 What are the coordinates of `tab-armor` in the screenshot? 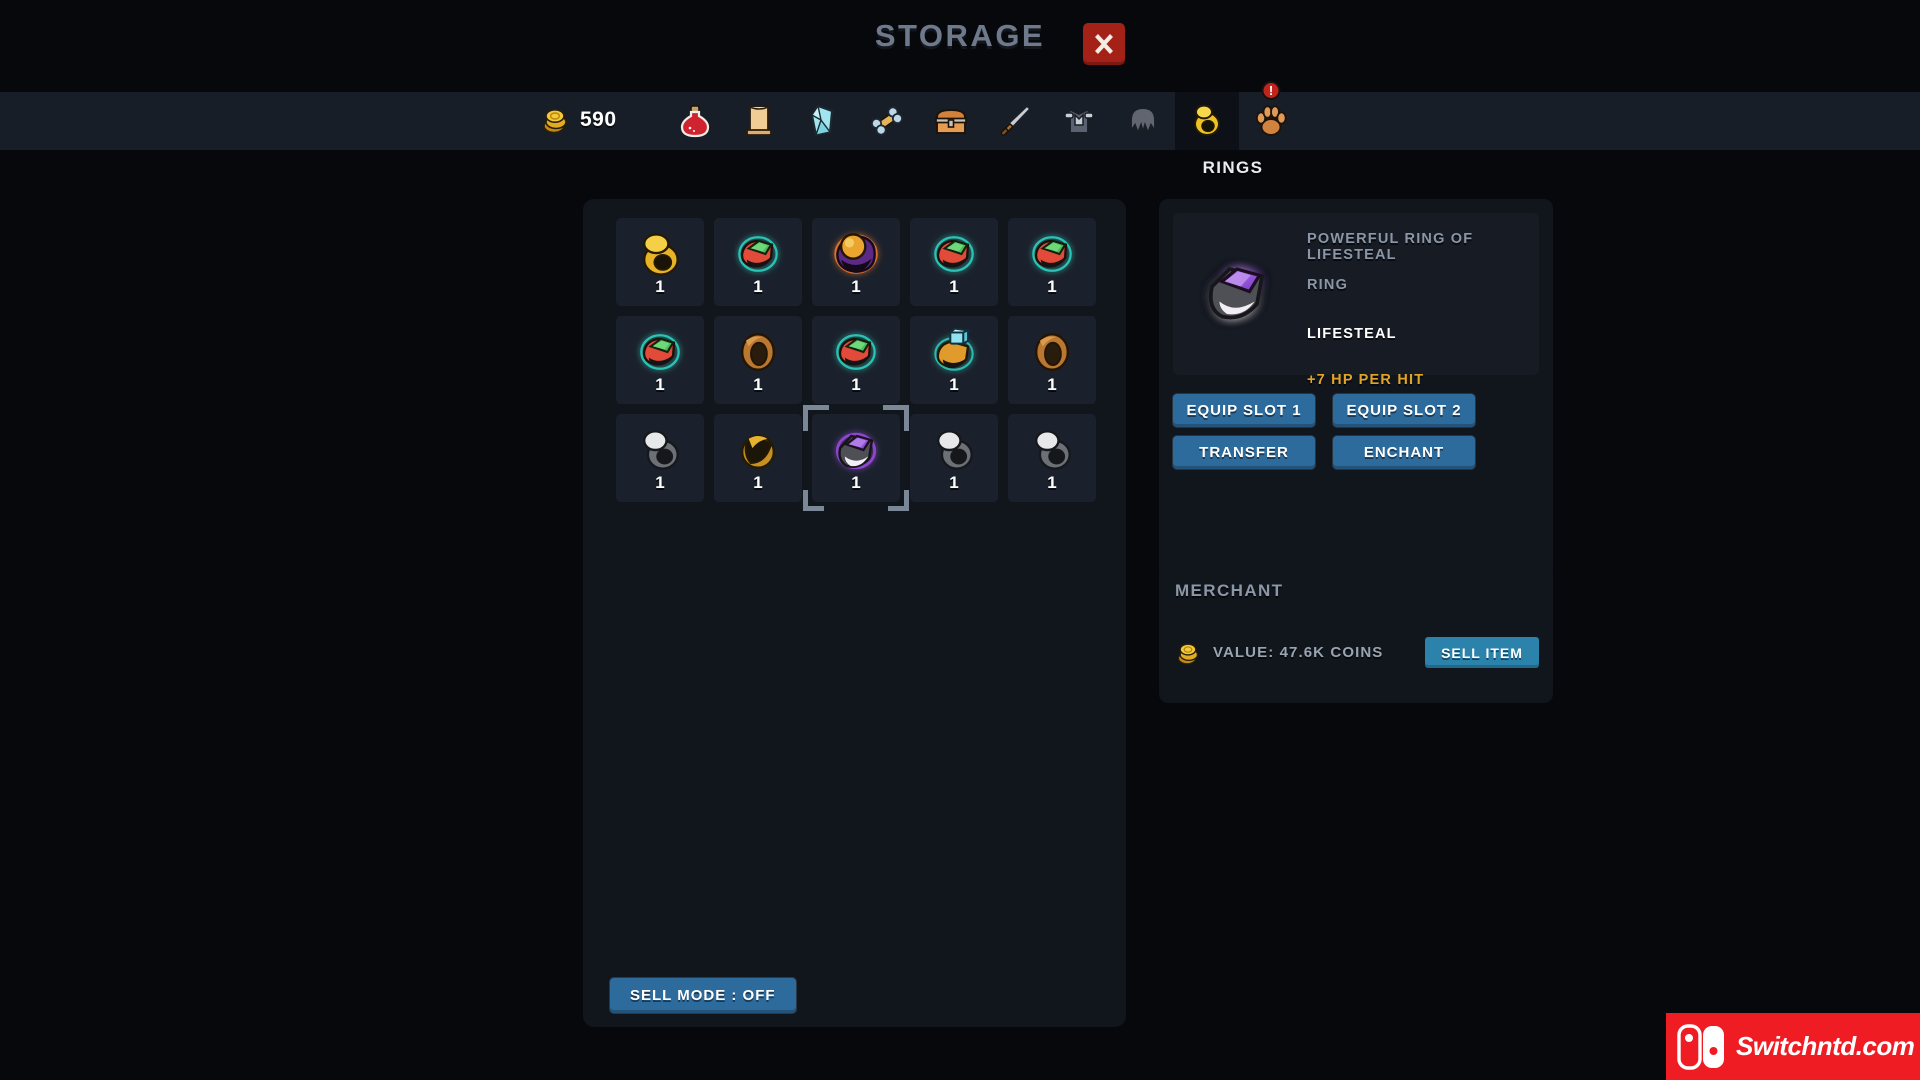 It's located at (1079, 121).